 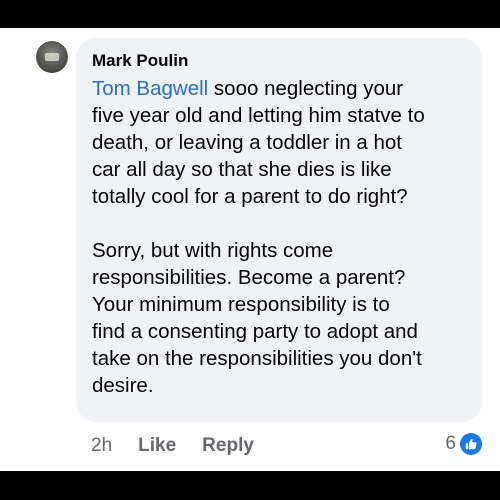 I want to click on avatar-image-detail, so click(x=52, y=57).